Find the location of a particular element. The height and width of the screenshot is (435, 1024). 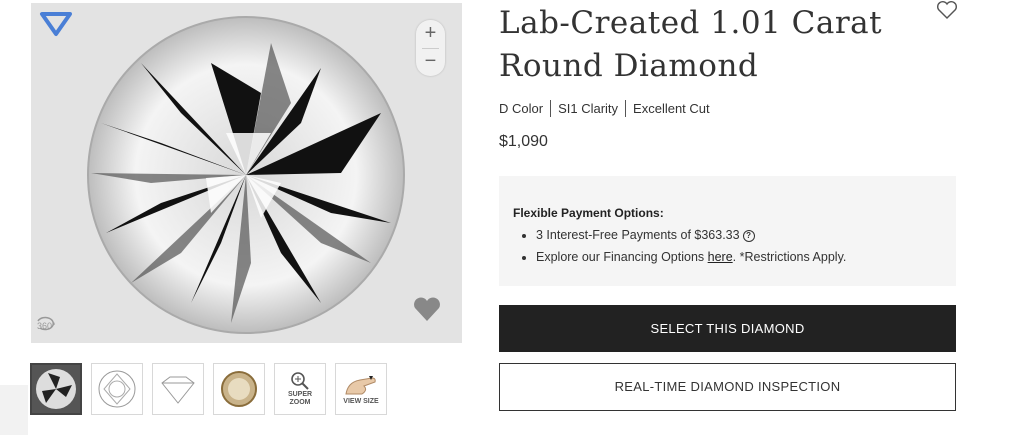

left-edge-strip is located at coordinates (14, 410).